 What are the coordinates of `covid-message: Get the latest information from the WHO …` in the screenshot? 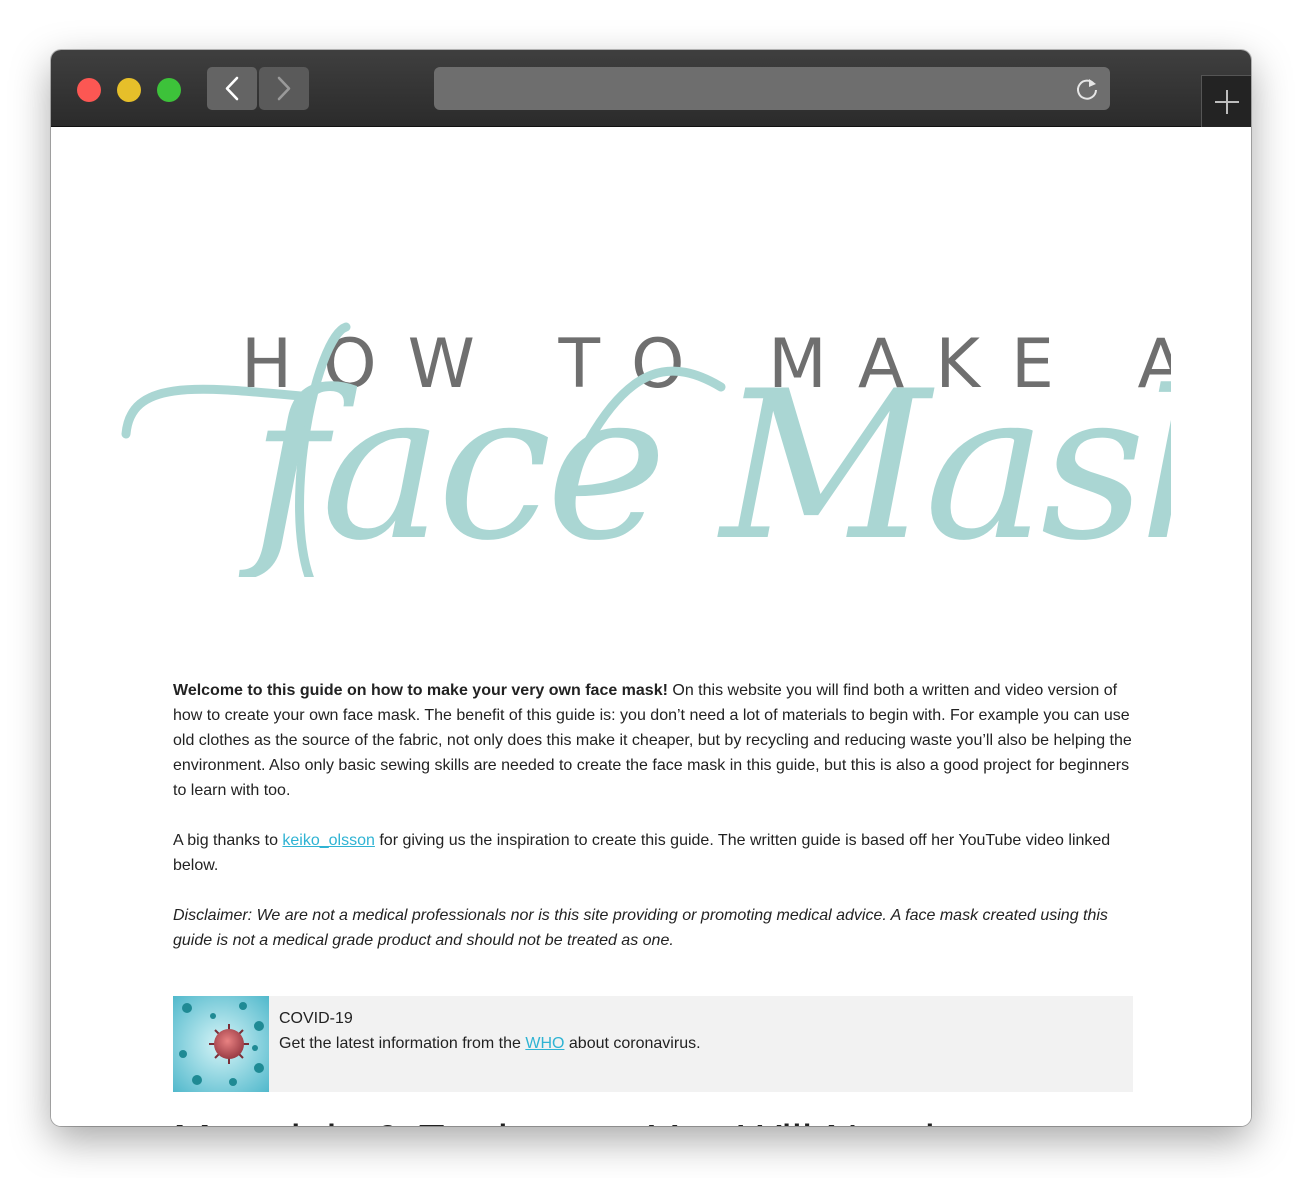 It's located at (490, 1043).